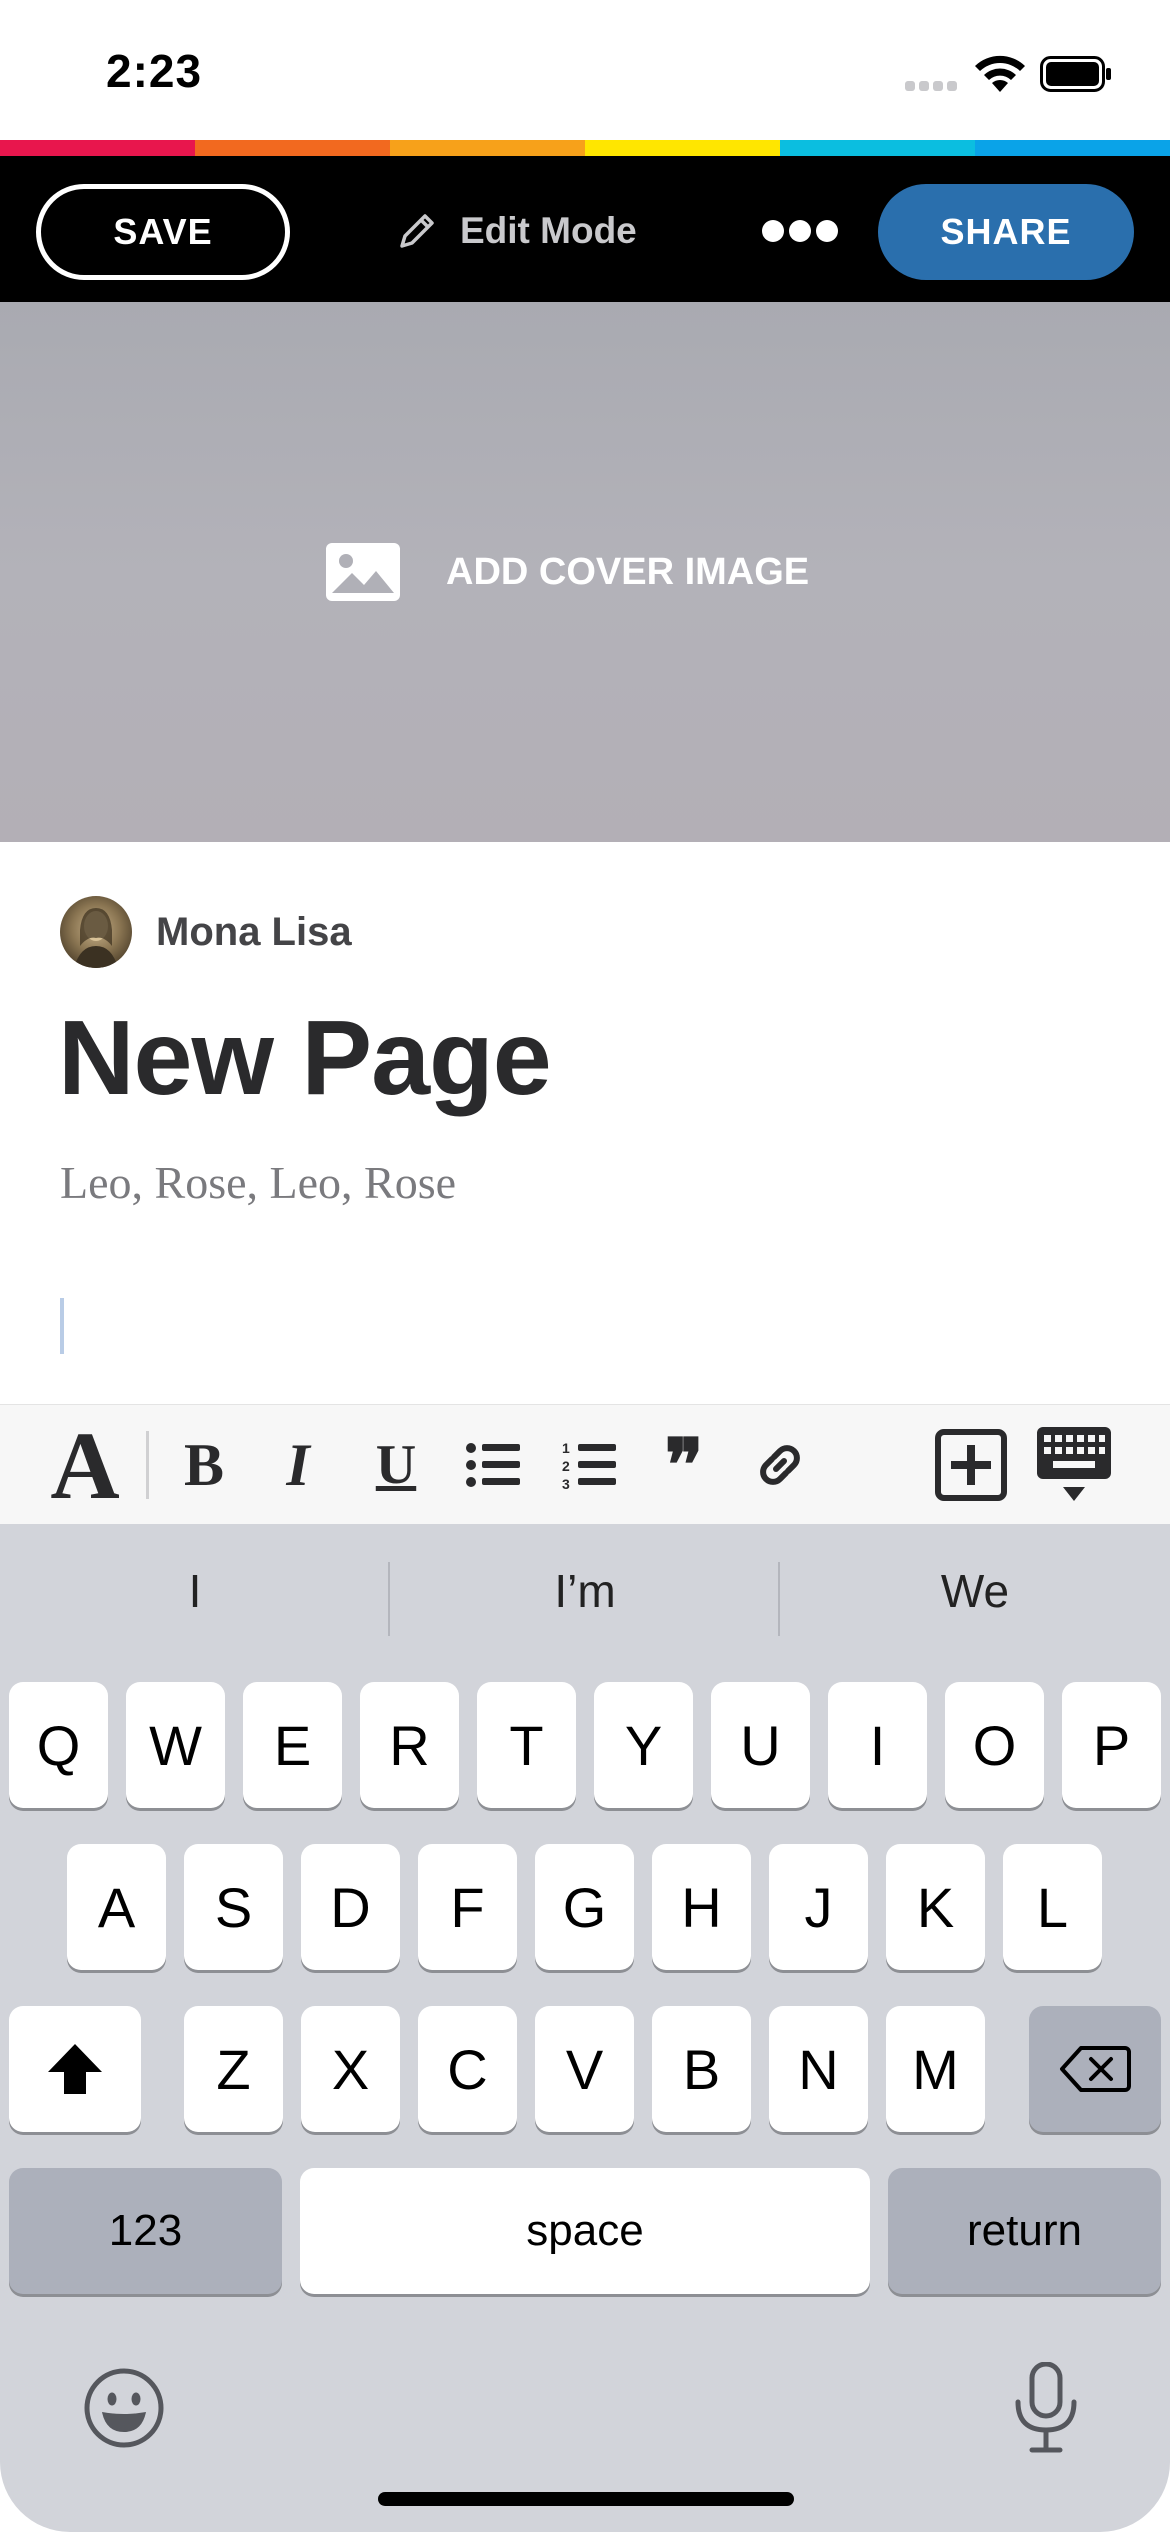 Image resolution: width=1170 pixels, height=2532 pixels. Describe the element at coordinates (147, 1465) in the screenshot. I see `toolbar-divider` at that location.